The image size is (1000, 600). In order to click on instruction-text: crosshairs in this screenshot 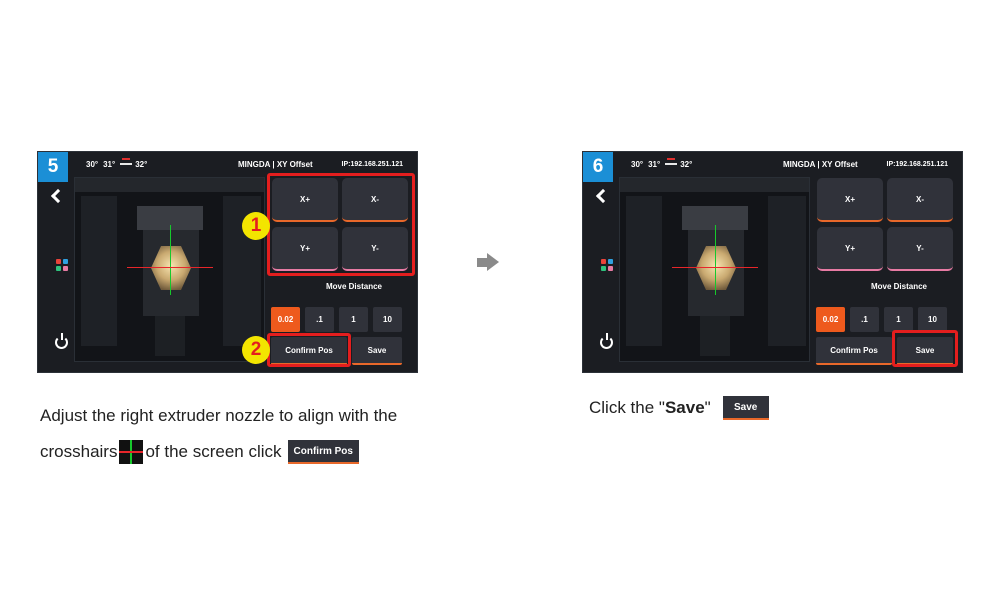, I will do `click(79, 451)`.